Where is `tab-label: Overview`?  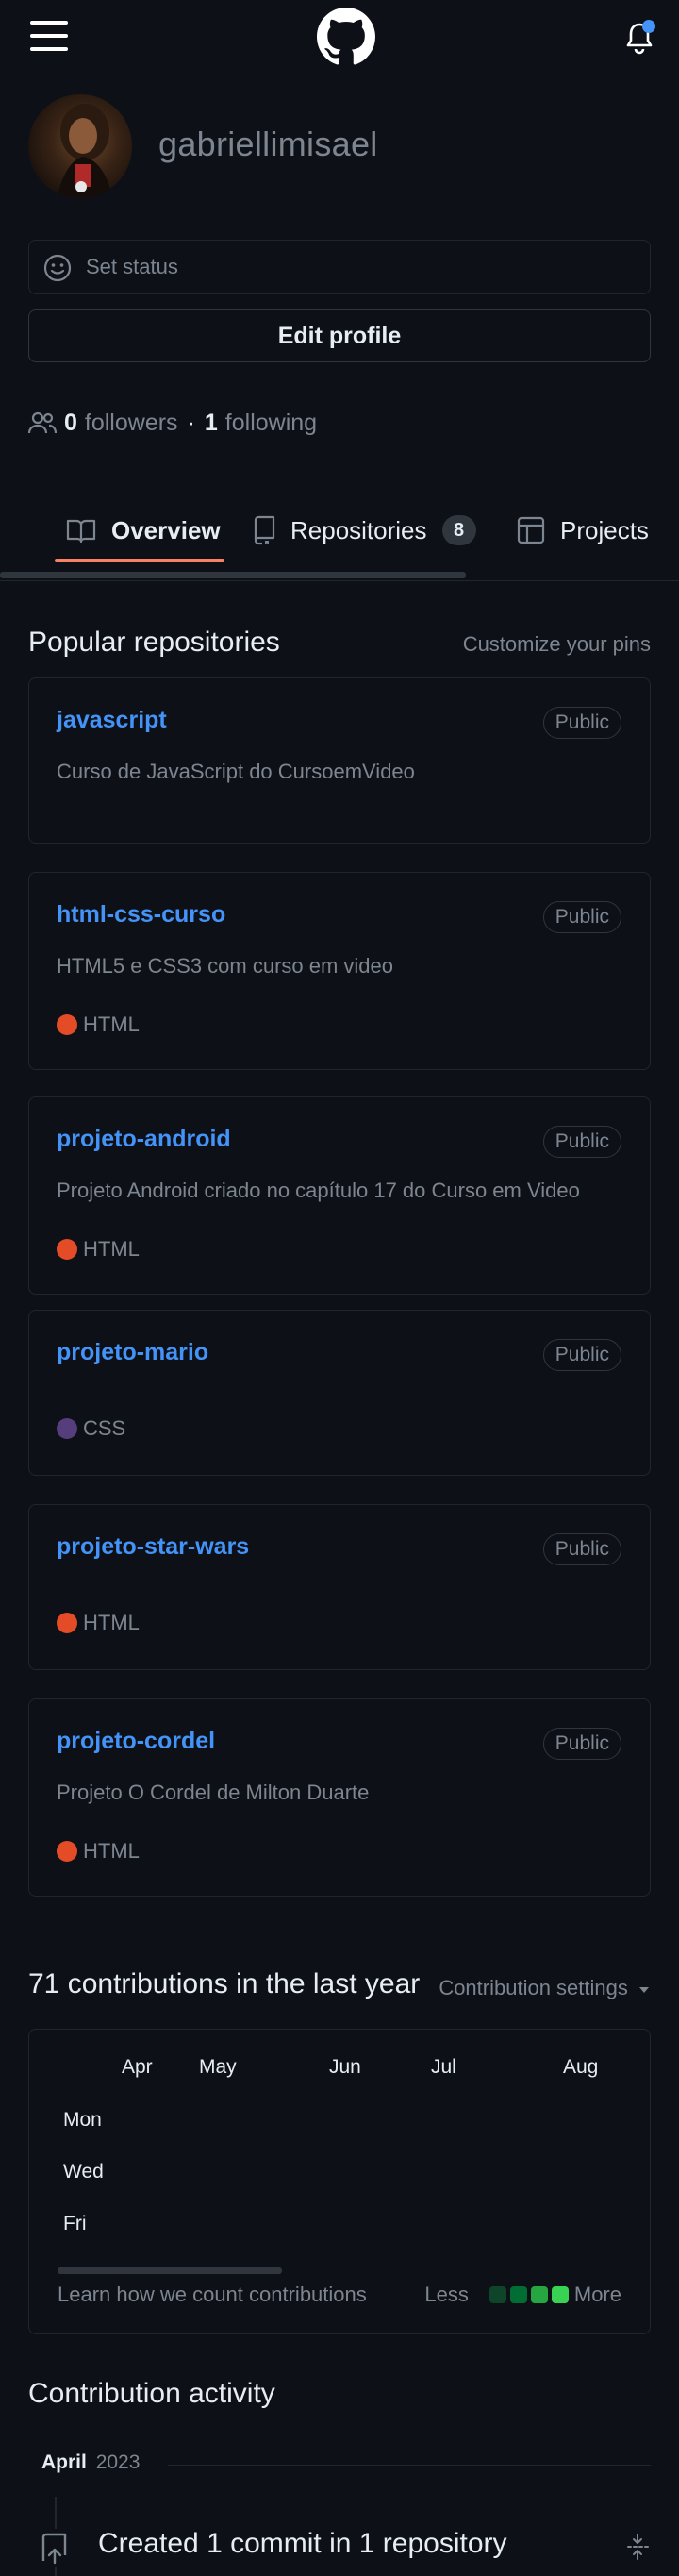 tab-label: Overview is located at coordinates (166, 529).